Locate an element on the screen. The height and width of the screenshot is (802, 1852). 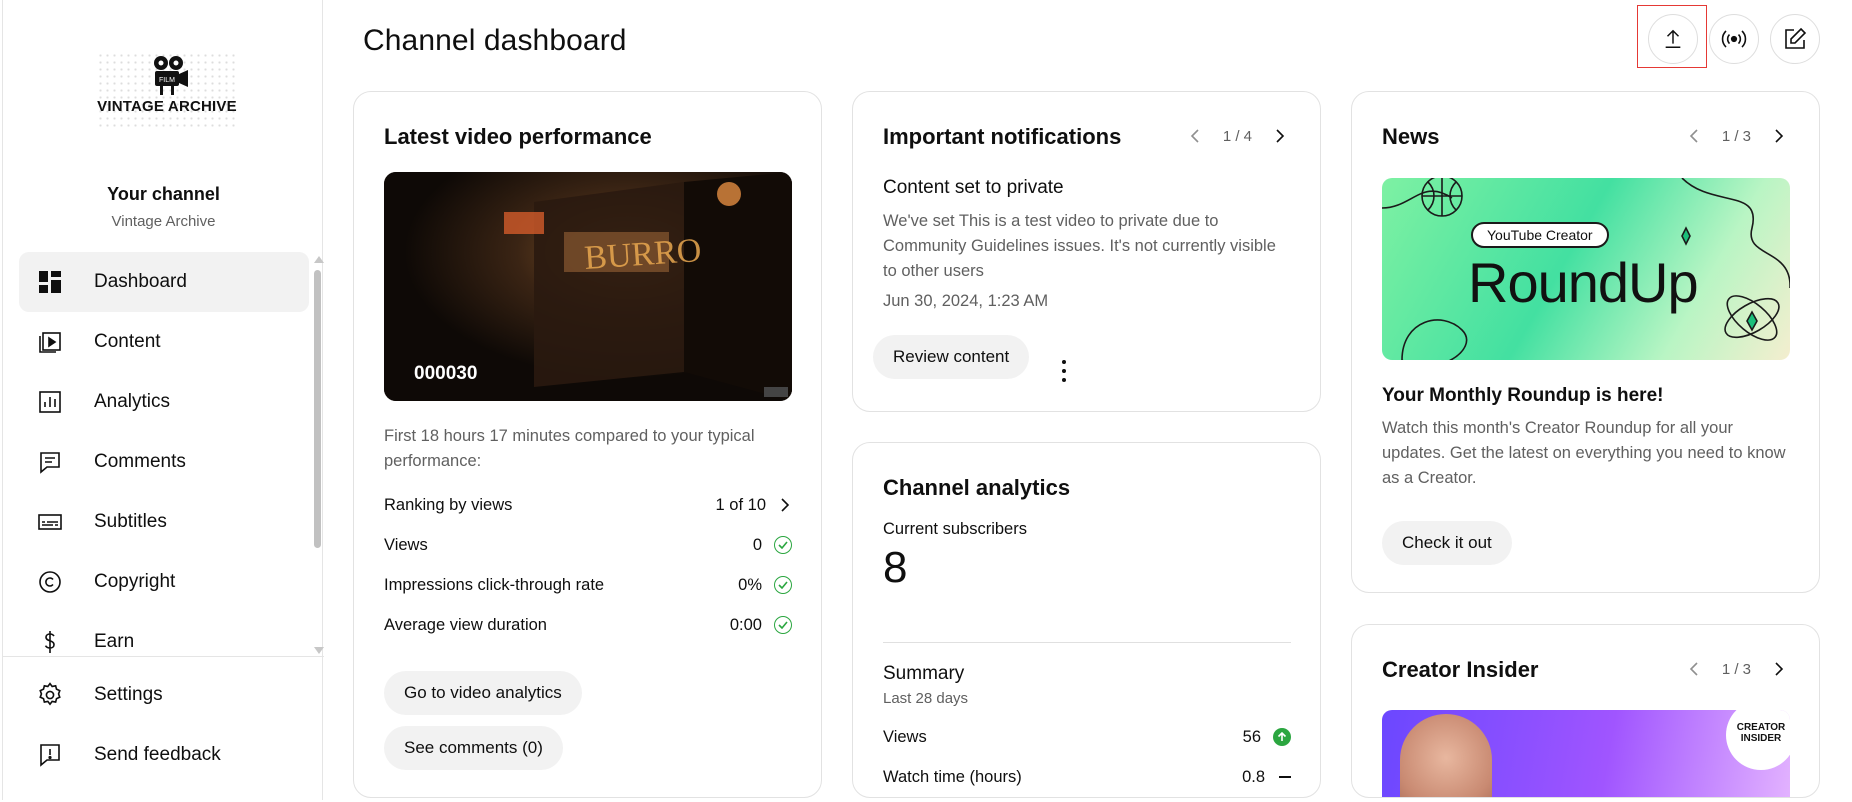
page-title: Channel dashboard is located at coordinates (495, 40).